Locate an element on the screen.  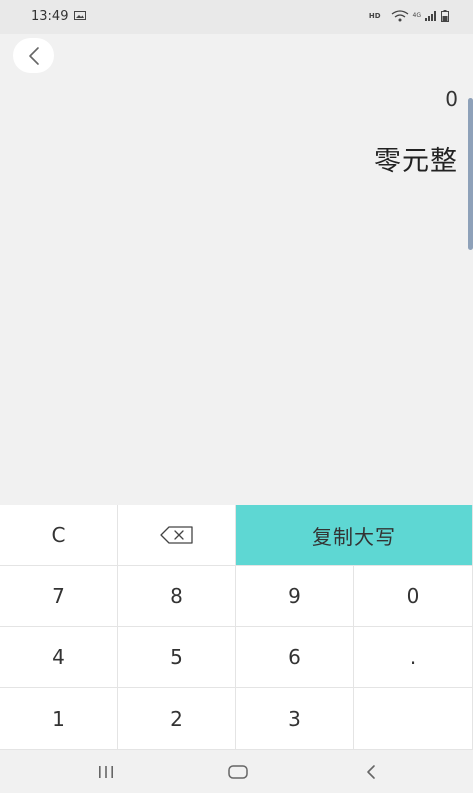
gallery-icon is located at coordinates (80, 15).